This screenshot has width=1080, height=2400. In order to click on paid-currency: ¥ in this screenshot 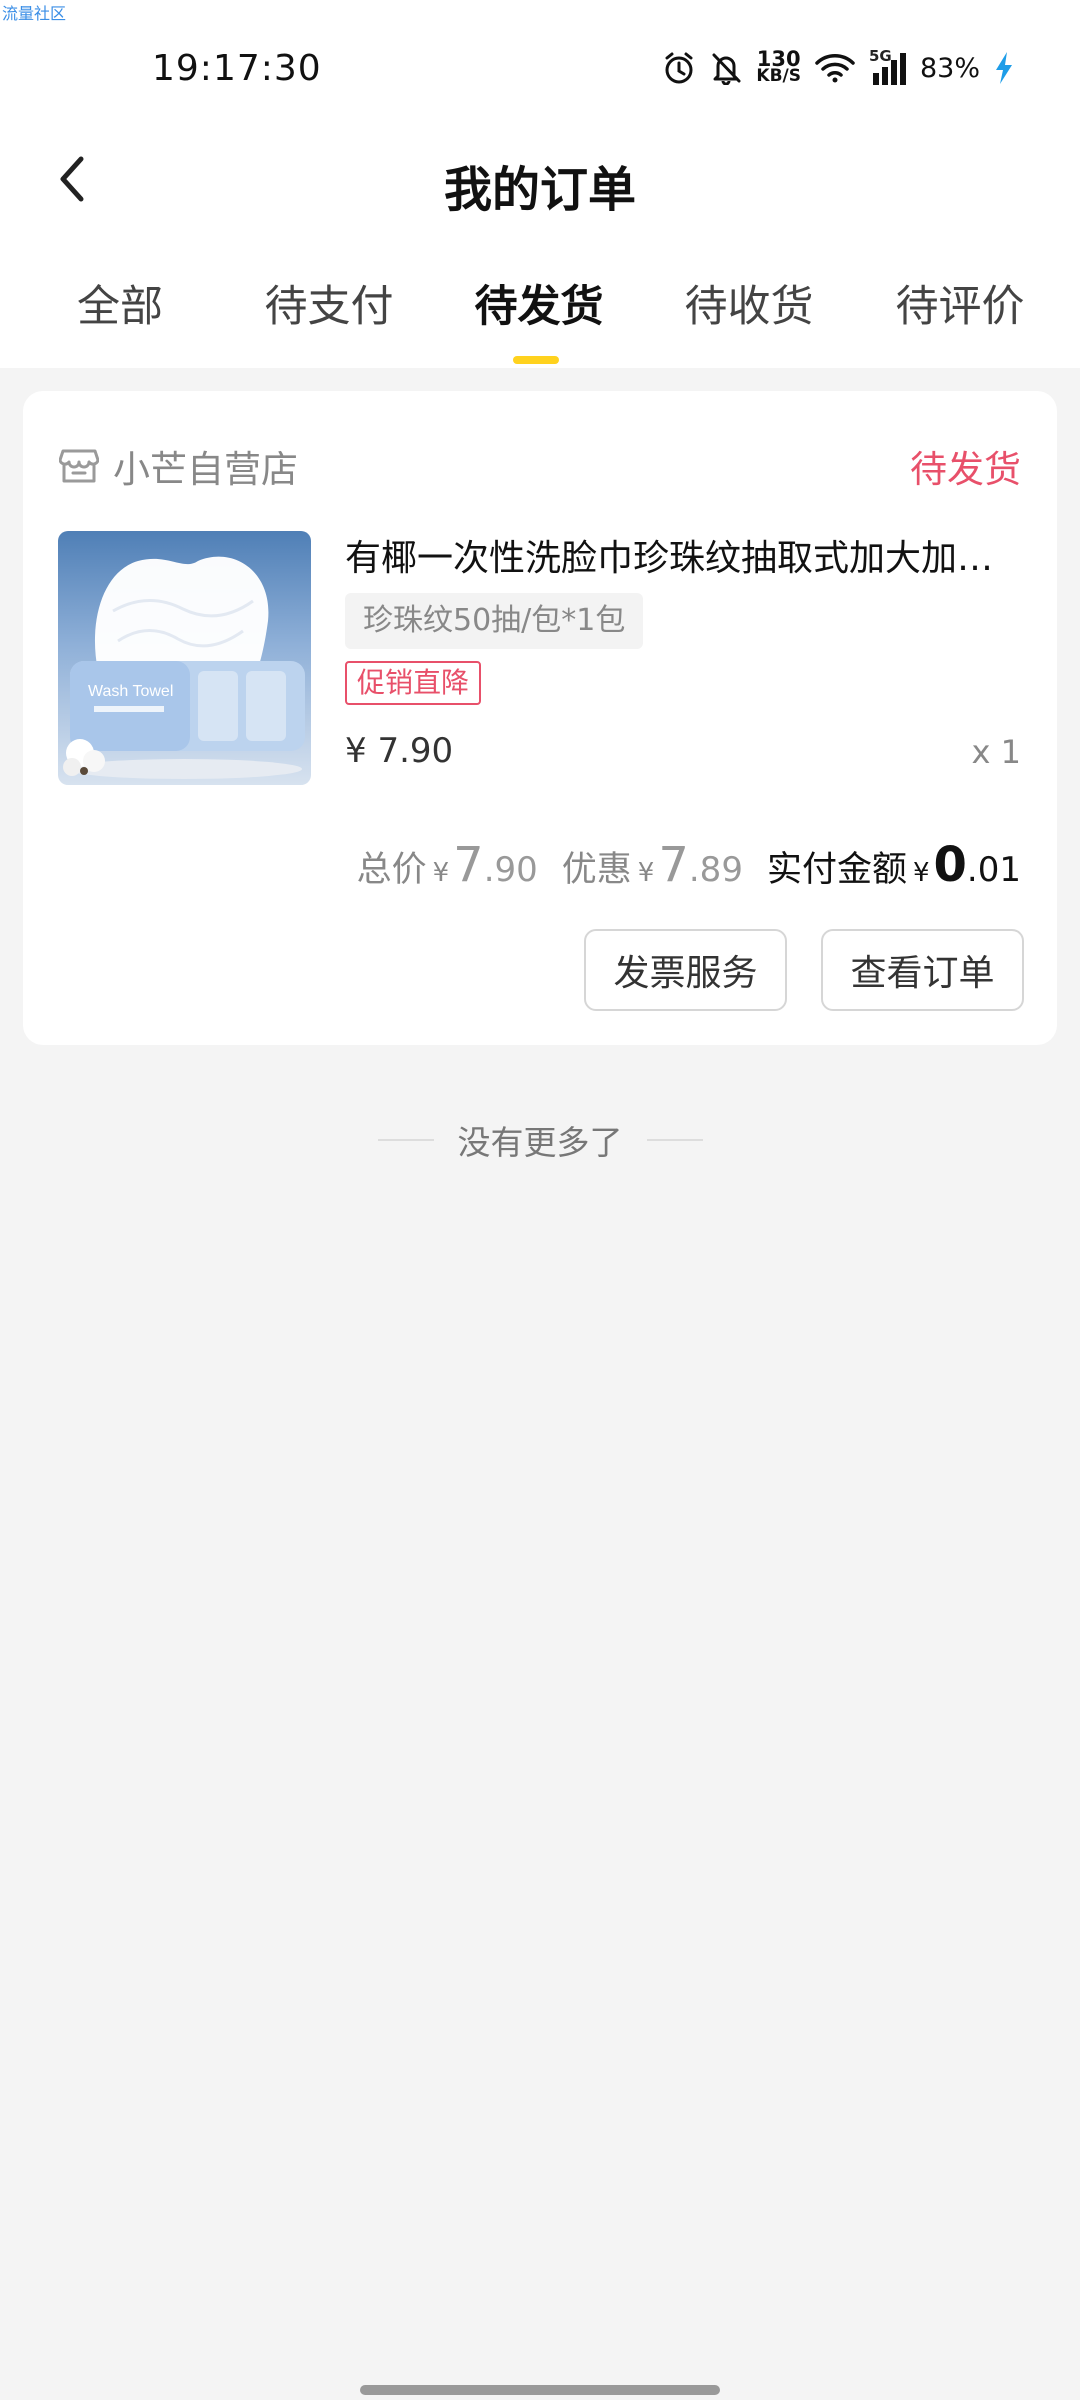, I will do `click(921, 873)`.